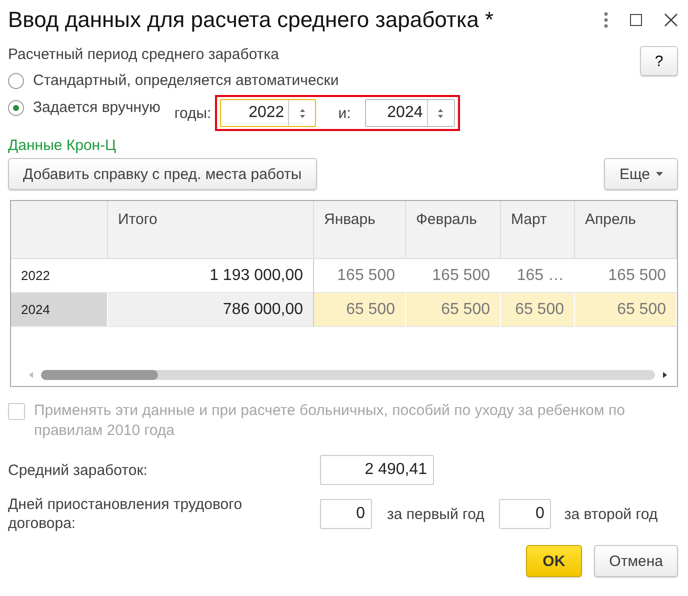  Describe the element at coordinates (211, 230) in the screenshot. I see `column-header: Итого` at that location.